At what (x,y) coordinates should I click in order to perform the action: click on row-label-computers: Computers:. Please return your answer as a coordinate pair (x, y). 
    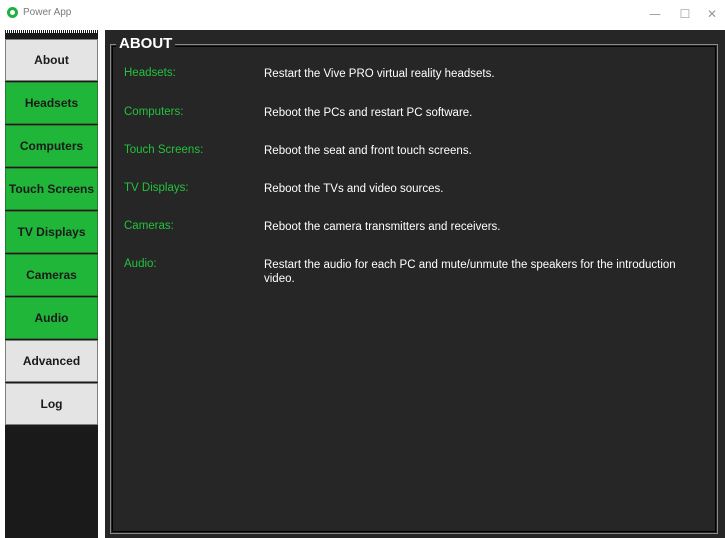
    Looking at the image, I should click on (154, 112).